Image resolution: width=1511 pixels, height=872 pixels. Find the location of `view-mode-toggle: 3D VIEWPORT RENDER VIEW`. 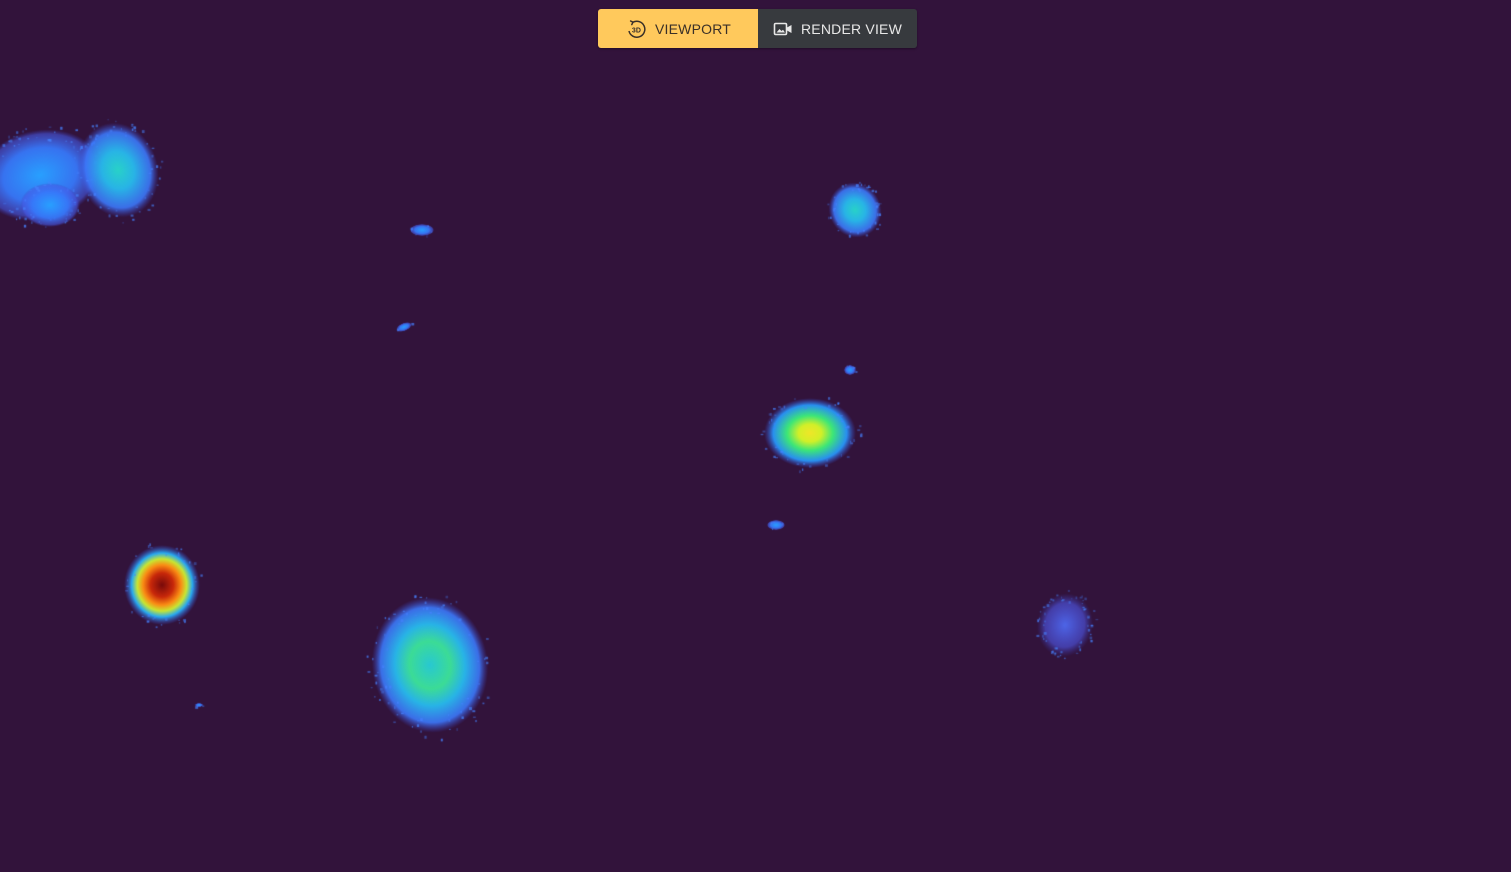

view-mode-toggle: 3D VIEWPORT RENDER VIEW is located at coordinates (757, 28).